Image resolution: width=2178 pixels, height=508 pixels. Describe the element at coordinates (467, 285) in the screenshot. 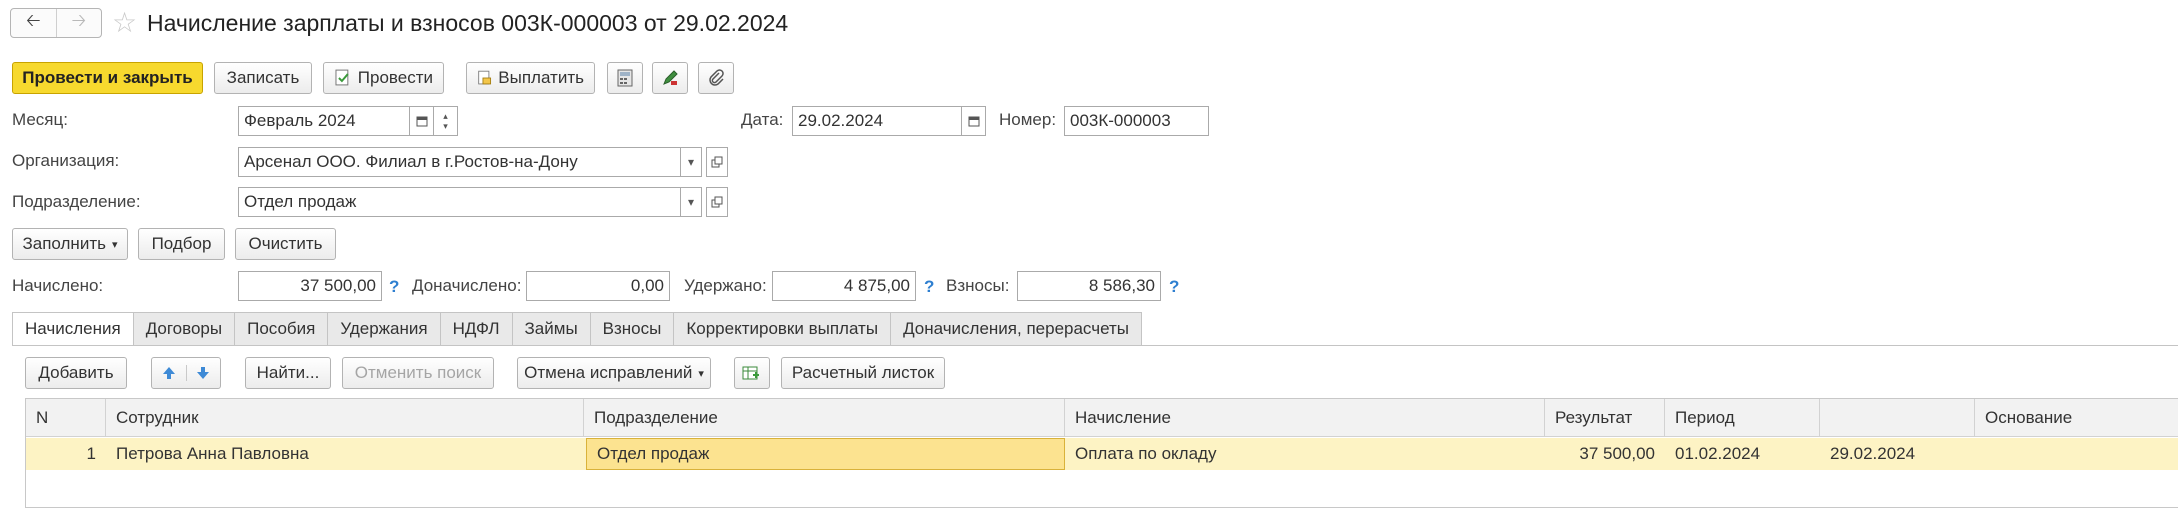

I see `extra-accrued-label: Доначислено:` at that location.